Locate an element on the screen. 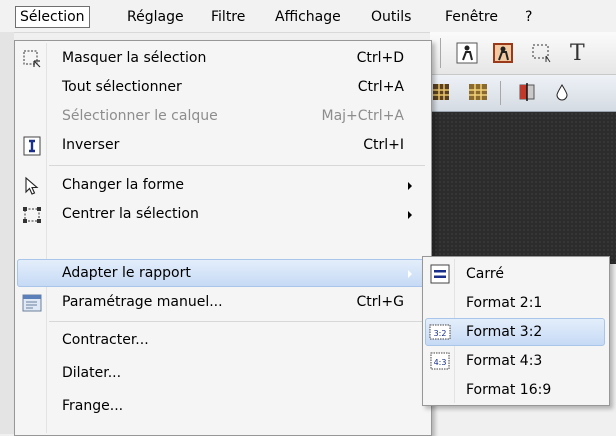 This screenshot has height=436, width=616. submenu-item-label: Format 3:2 is located at coordinates (504, 332).